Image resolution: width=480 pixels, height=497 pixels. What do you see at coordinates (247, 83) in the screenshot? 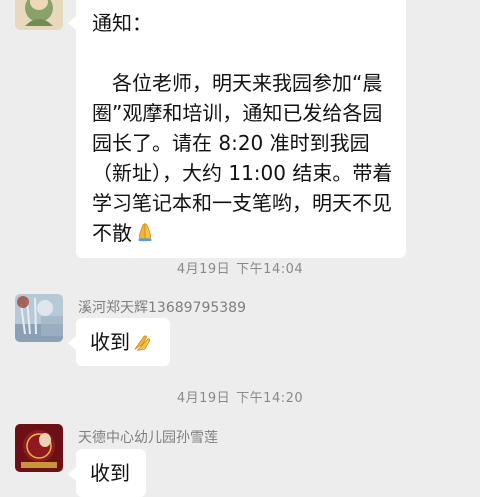
I see `message-line: 各位老师，明天来我园参加“晨` at bounding box center [247, 83].